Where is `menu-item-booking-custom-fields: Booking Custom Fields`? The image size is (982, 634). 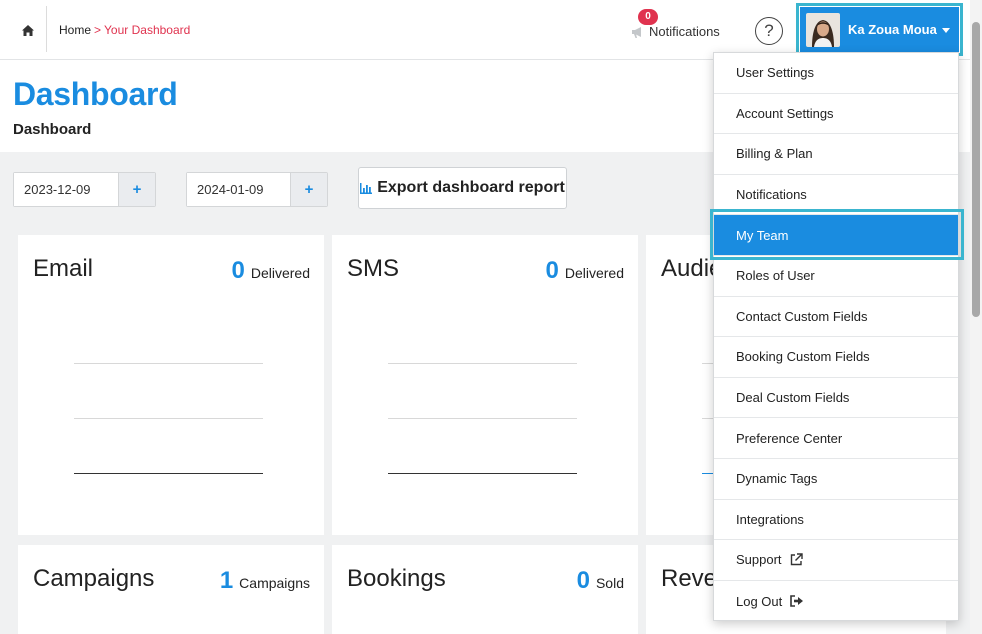 menu-item-booking-custom-fields: Booking Custom Fields is located at coordinates (836, 357).